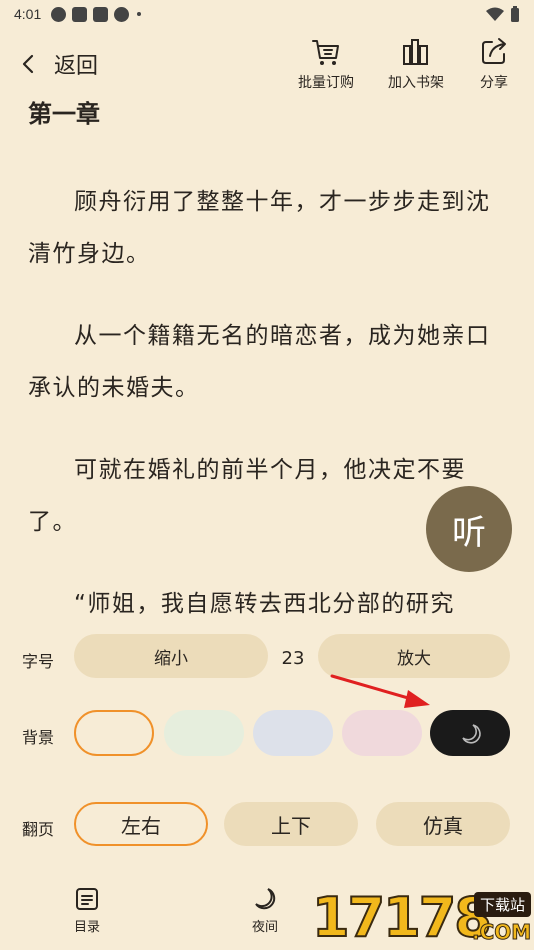  What do you see at coordinates (326, 83) in the screenshot?
I see `bulk-order-label: 批量订购` at bounding box center [326, 83].